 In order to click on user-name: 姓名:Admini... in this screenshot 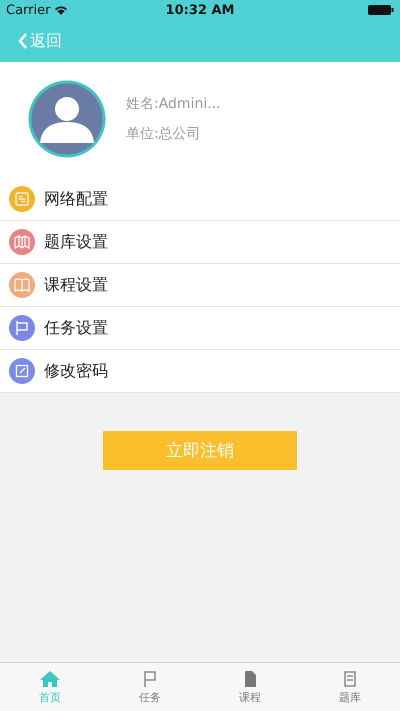, I will do `click(173, 104)`.